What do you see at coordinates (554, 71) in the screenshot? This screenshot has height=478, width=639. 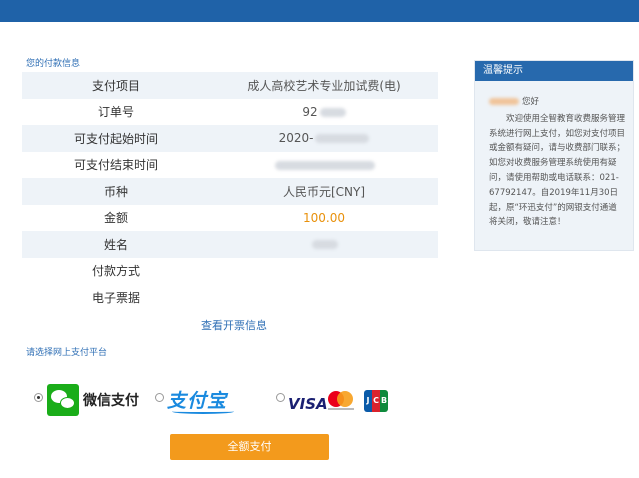 I see `tips-title: 温馨提示` at bounding box center [554, 71].